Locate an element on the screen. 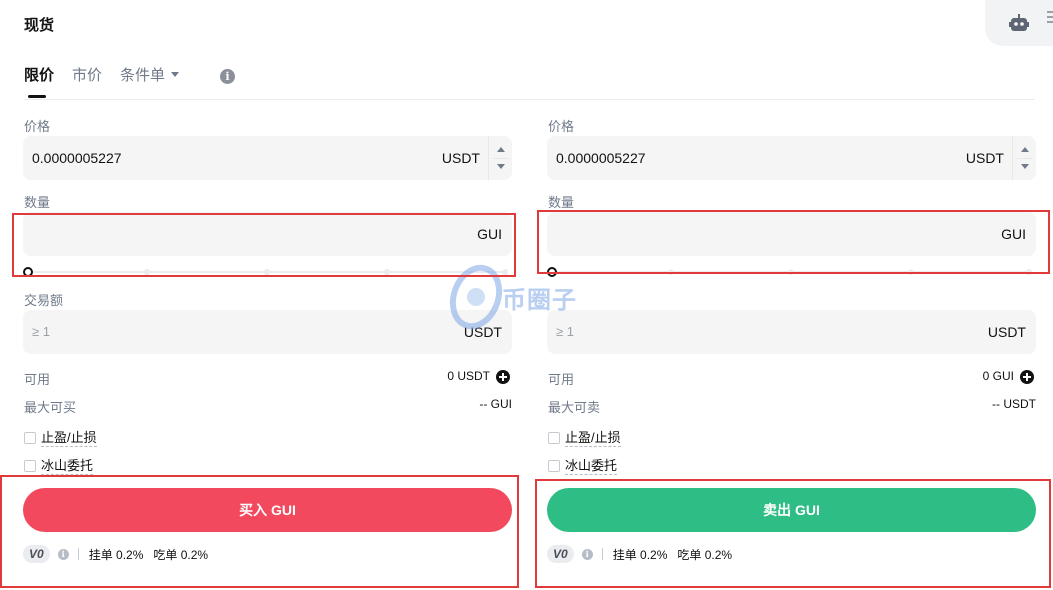  buy-iceberg-option: 冰山委托 is located at coordinates (59, 466).